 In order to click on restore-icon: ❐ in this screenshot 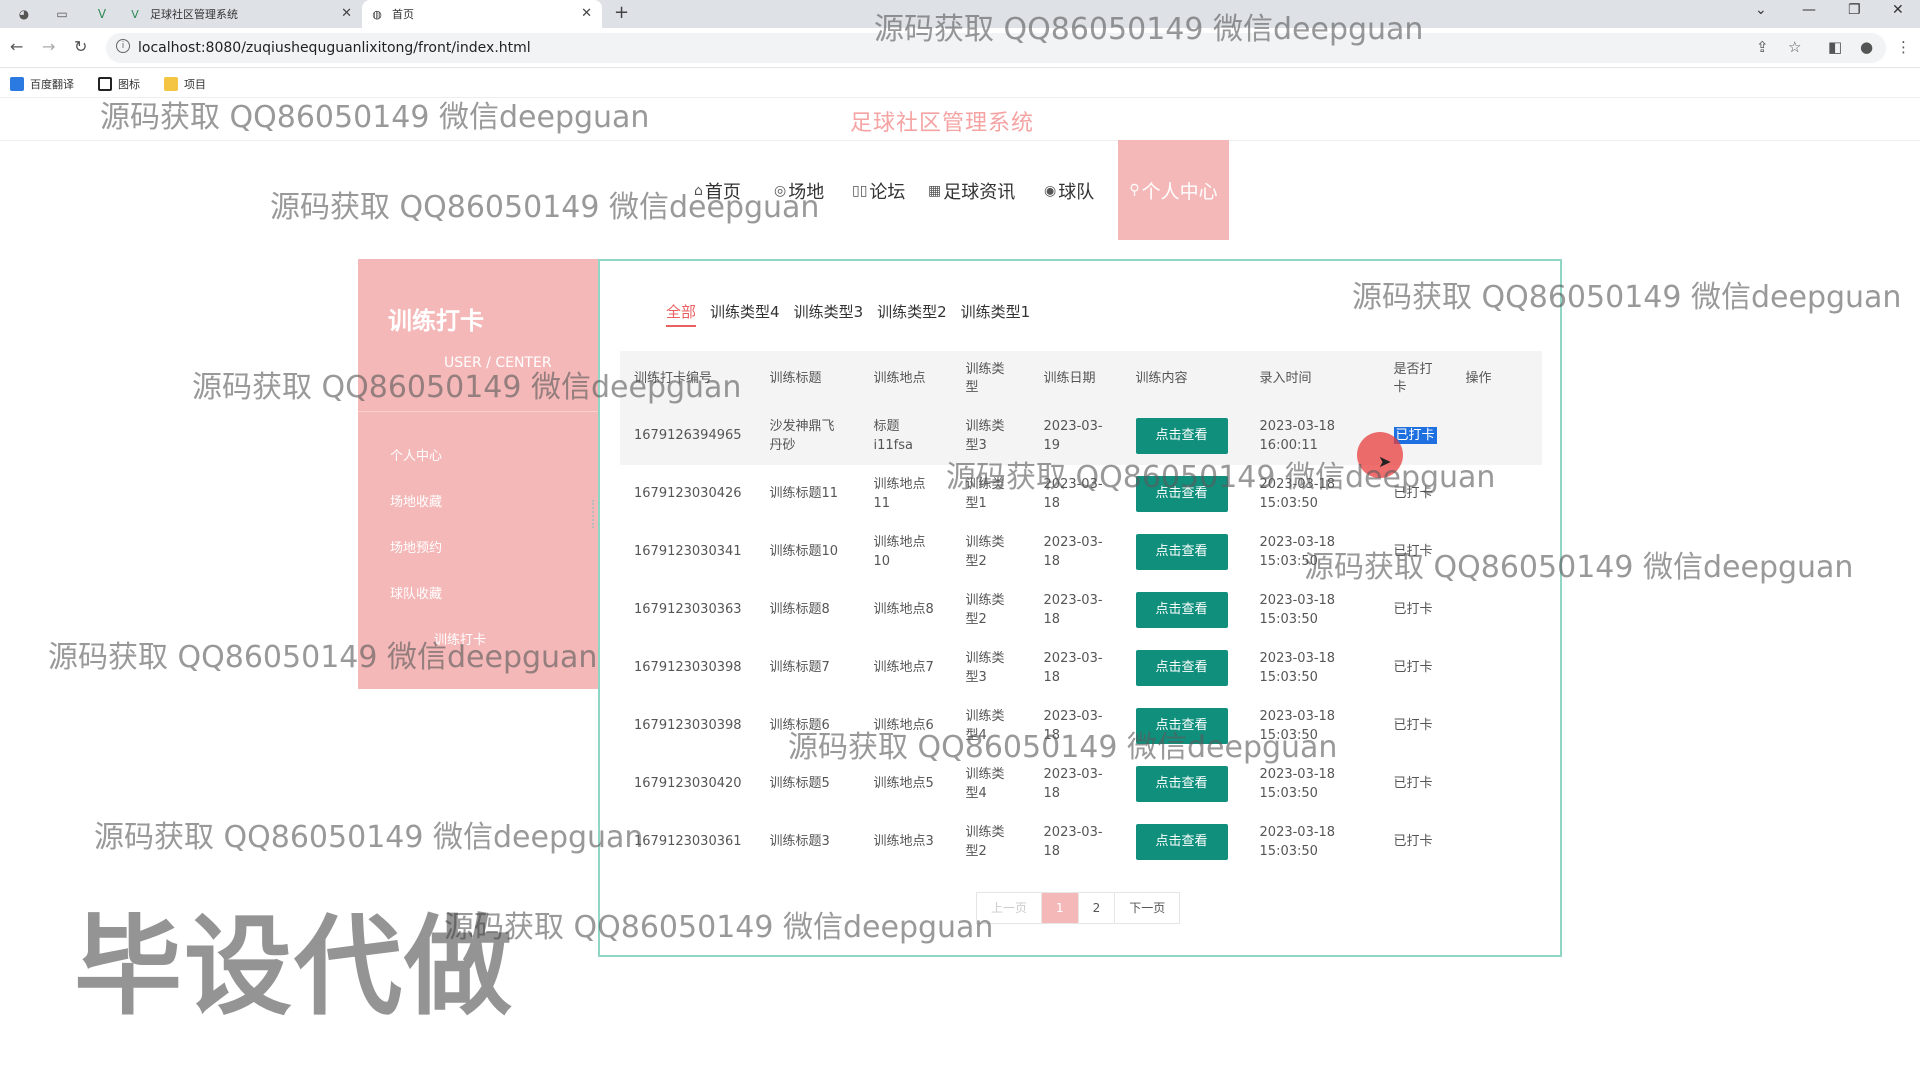, I will do `click(1854, 10)`.